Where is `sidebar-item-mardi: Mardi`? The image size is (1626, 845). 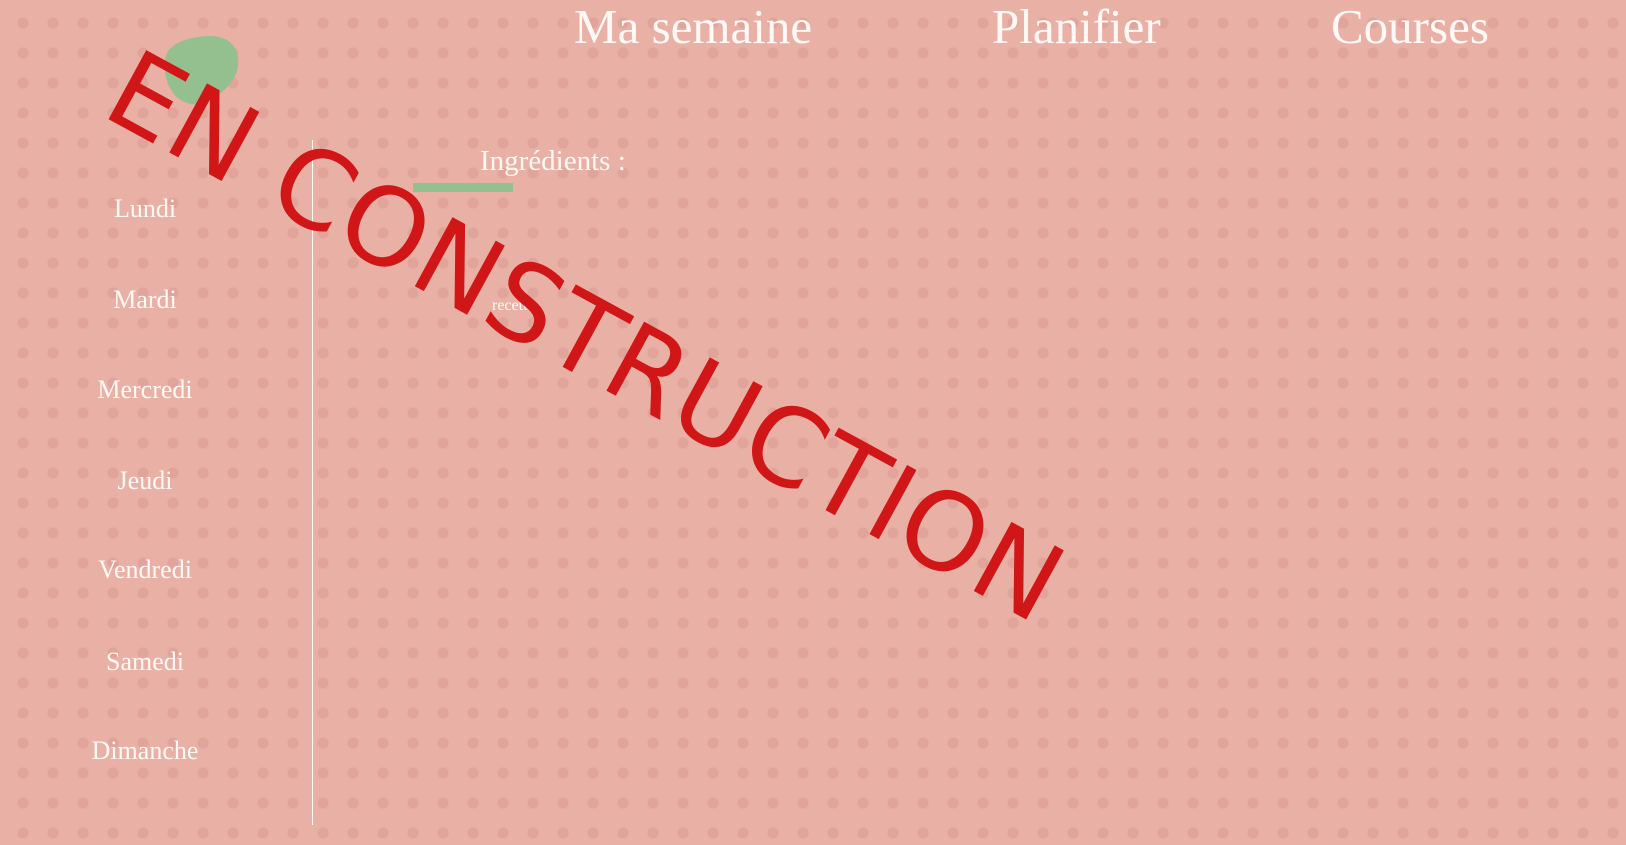 sidebar-item-mardi: Mardi is located at coordinates (145, 300).